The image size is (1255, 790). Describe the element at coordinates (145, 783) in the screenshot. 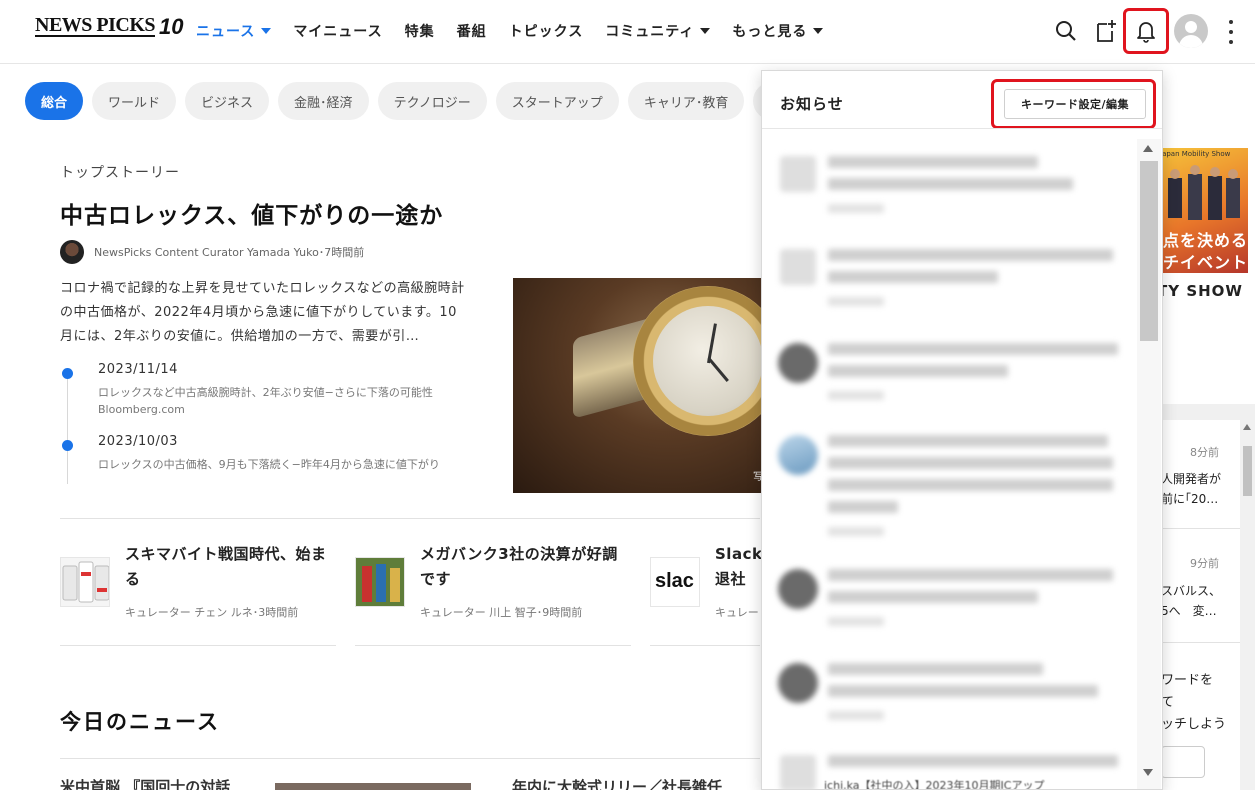

I see `news-item-title: 米中首脳 『国回士の対話` at that location.